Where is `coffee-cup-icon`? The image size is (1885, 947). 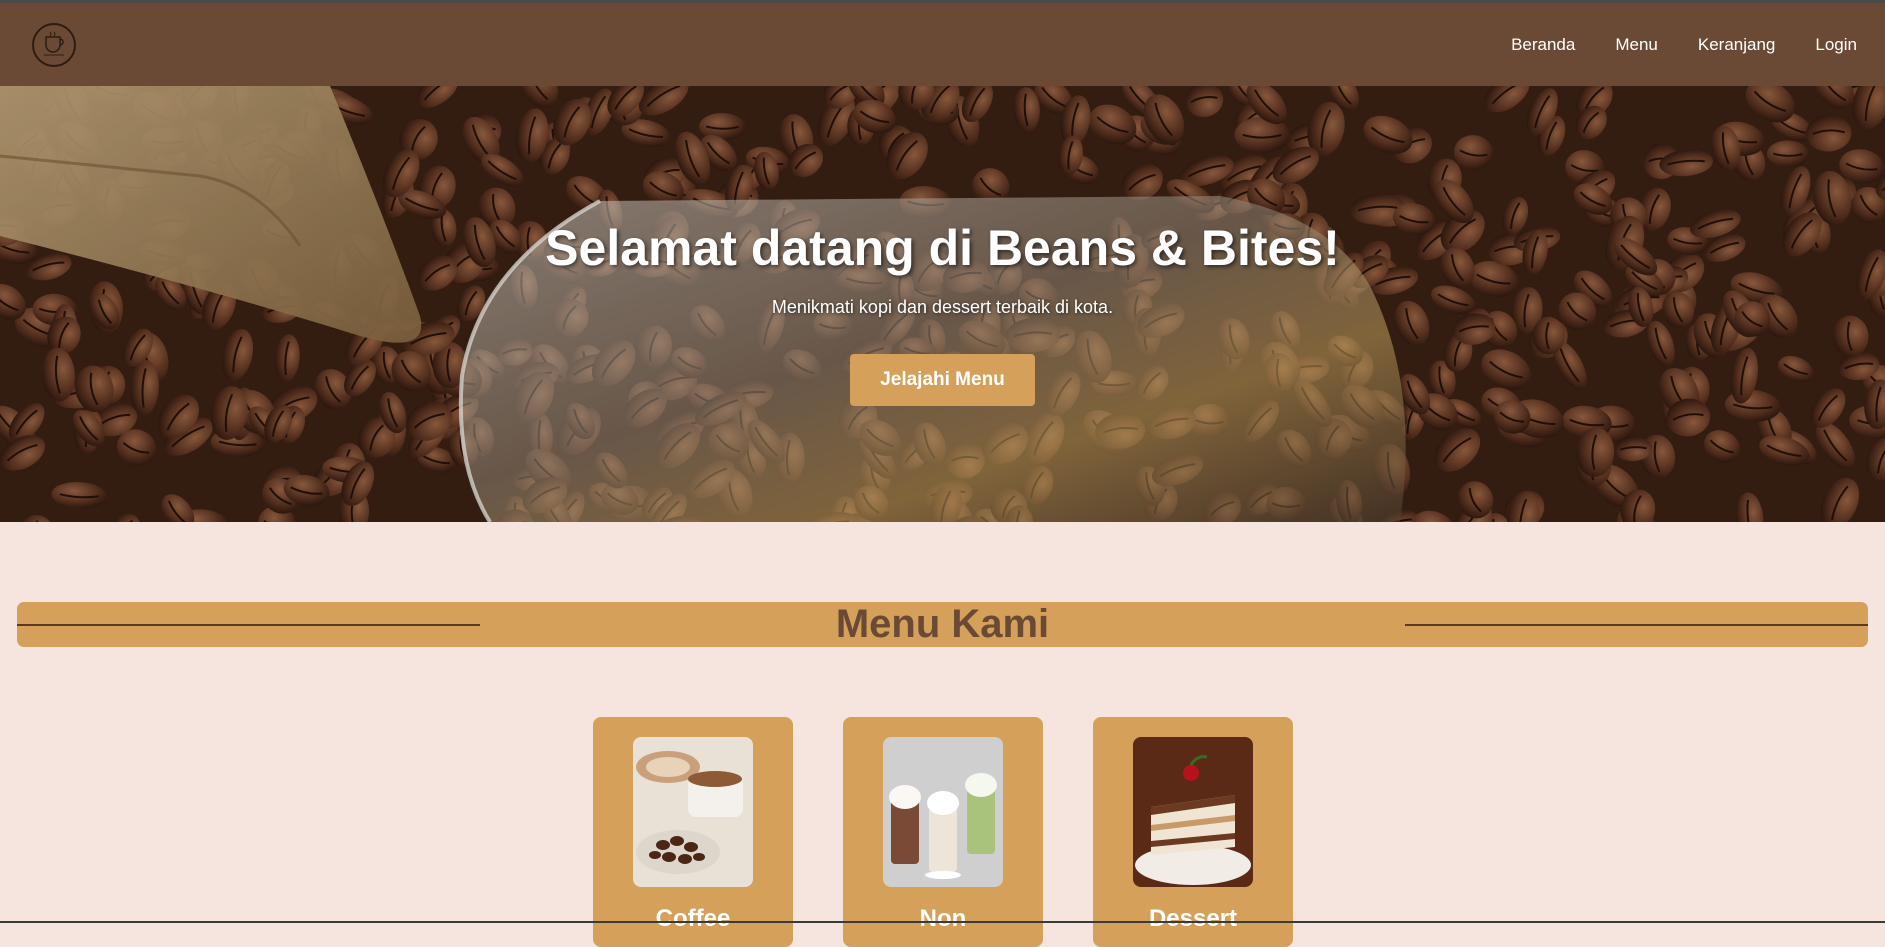 coffee-cup-icon is located at coordinates (54, 45).